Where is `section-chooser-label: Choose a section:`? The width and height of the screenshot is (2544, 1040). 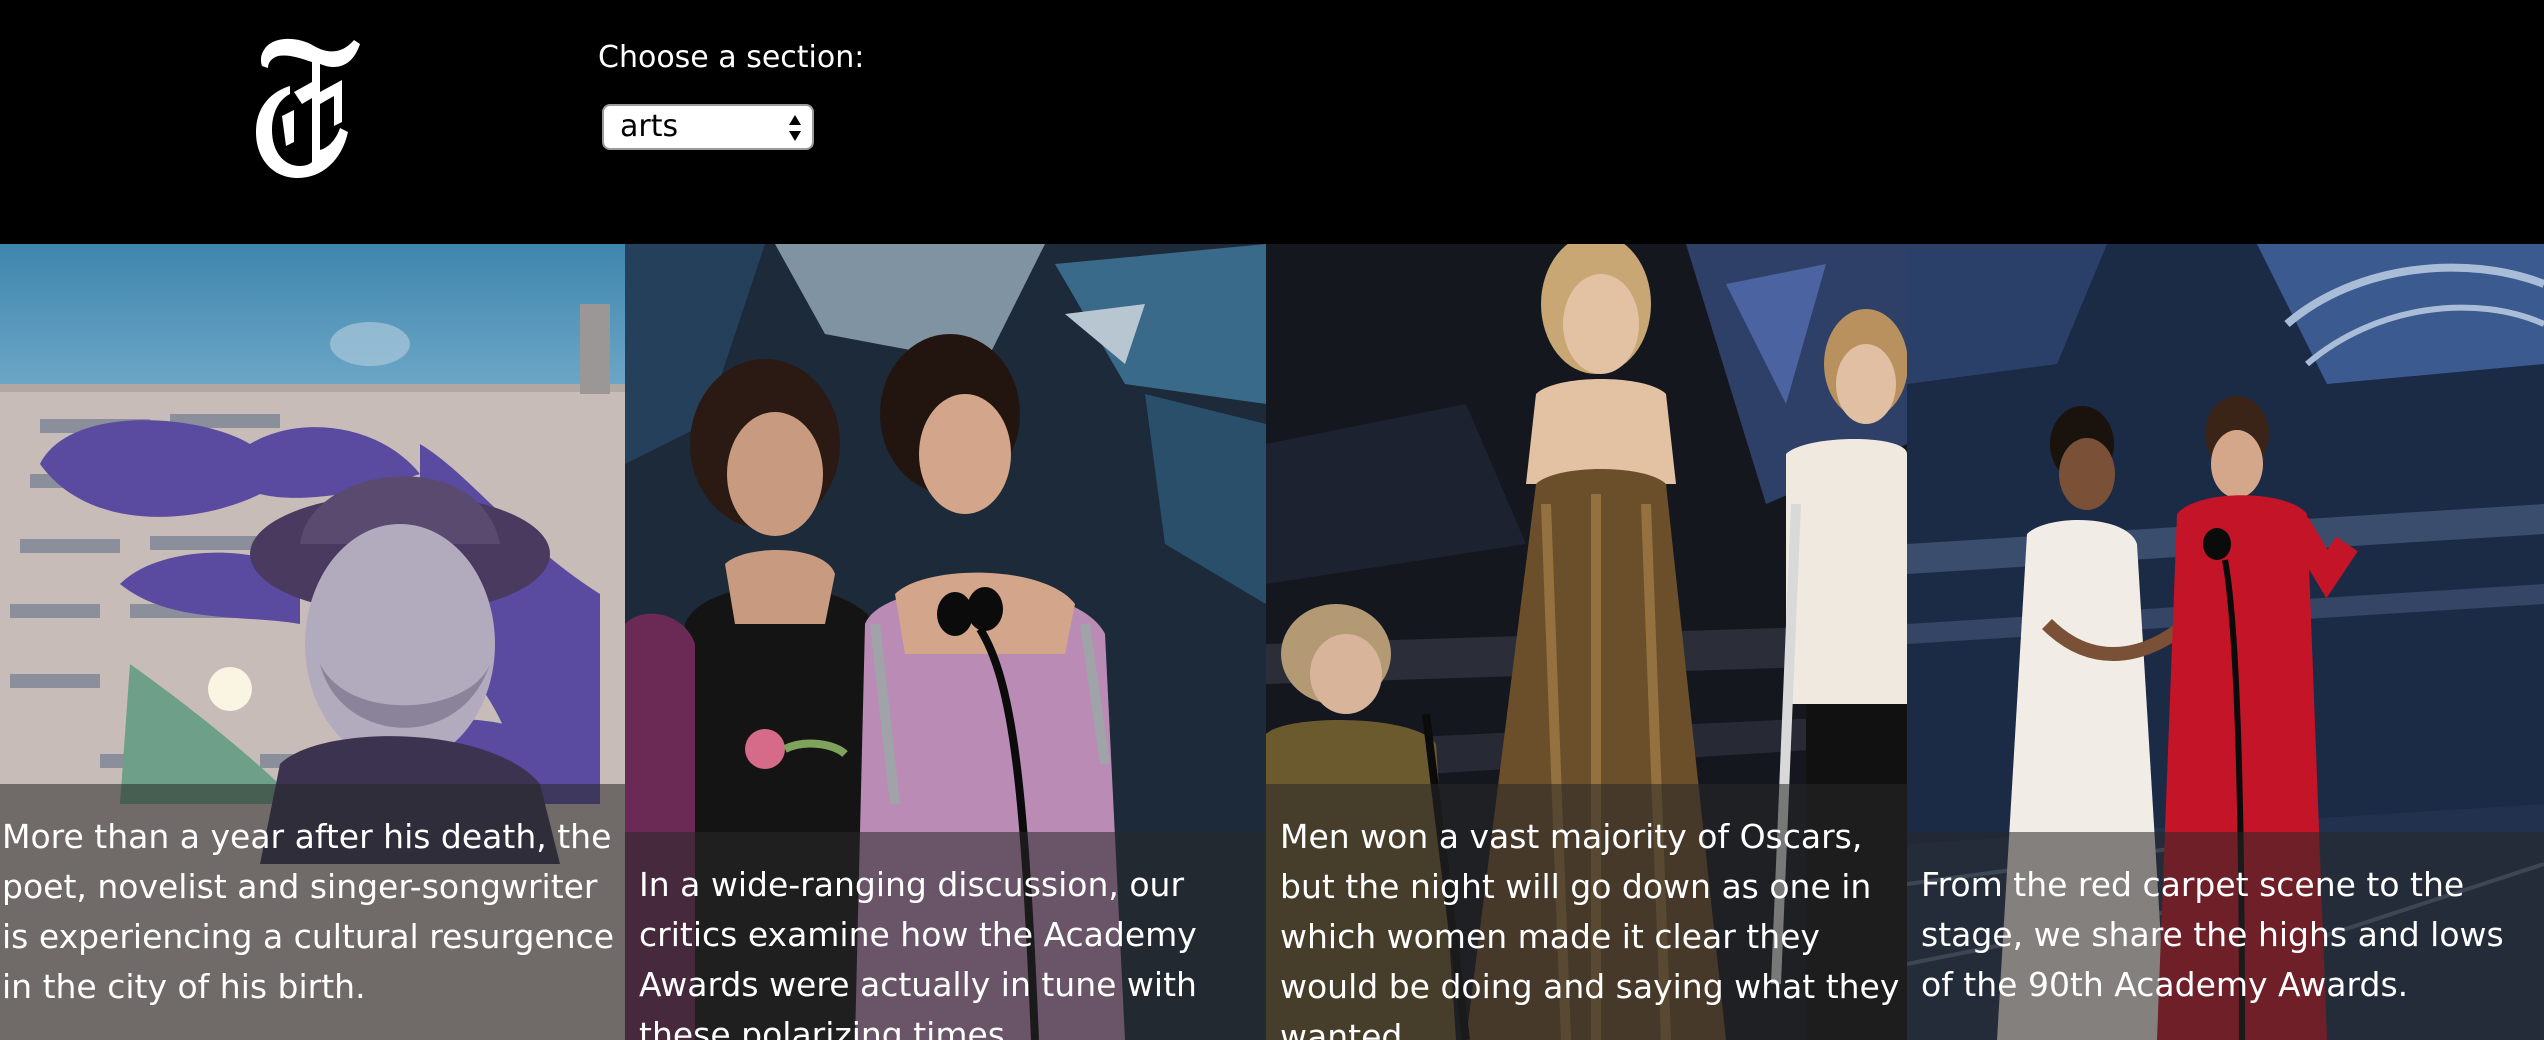 section-chooser-label: Choose a section: is located at coordinates (731, 57).